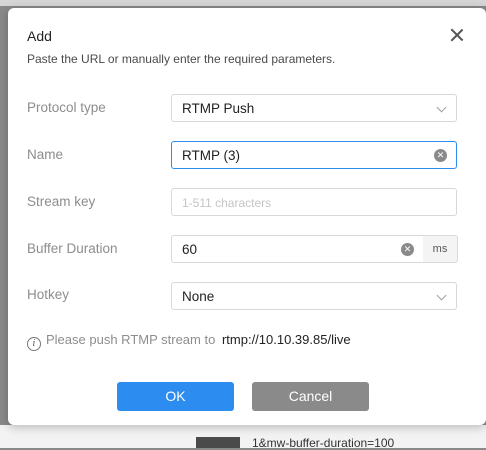 The height and width of the screenshot is (450, 486). I want to click on protocol-type-value: RTMP Push, so click(218, 108).